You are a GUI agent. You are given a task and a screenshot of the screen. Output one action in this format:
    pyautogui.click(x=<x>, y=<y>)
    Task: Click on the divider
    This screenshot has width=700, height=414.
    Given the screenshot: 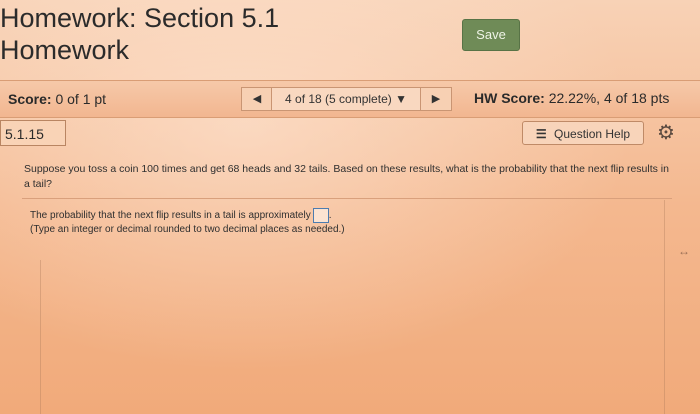 What is the action you would take?
    pyautogui.click(x=347, y=198)
    